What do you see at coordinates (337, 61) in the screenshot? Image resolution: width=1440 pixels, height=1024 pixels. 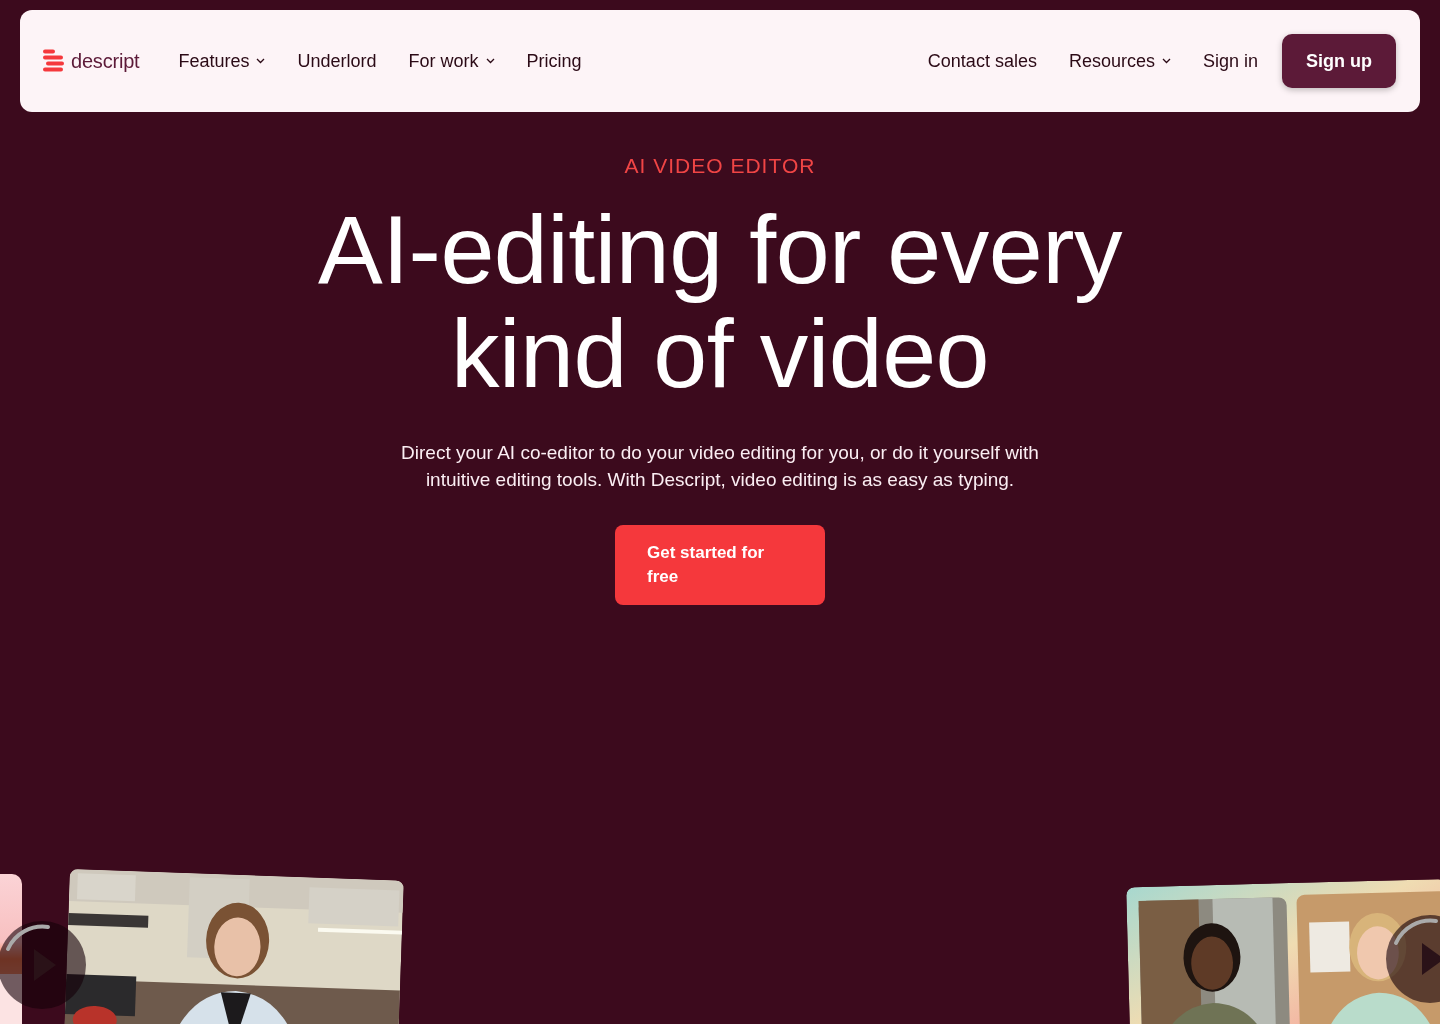 I see `nav-link: Underlord` at bounding box center [337, 61].